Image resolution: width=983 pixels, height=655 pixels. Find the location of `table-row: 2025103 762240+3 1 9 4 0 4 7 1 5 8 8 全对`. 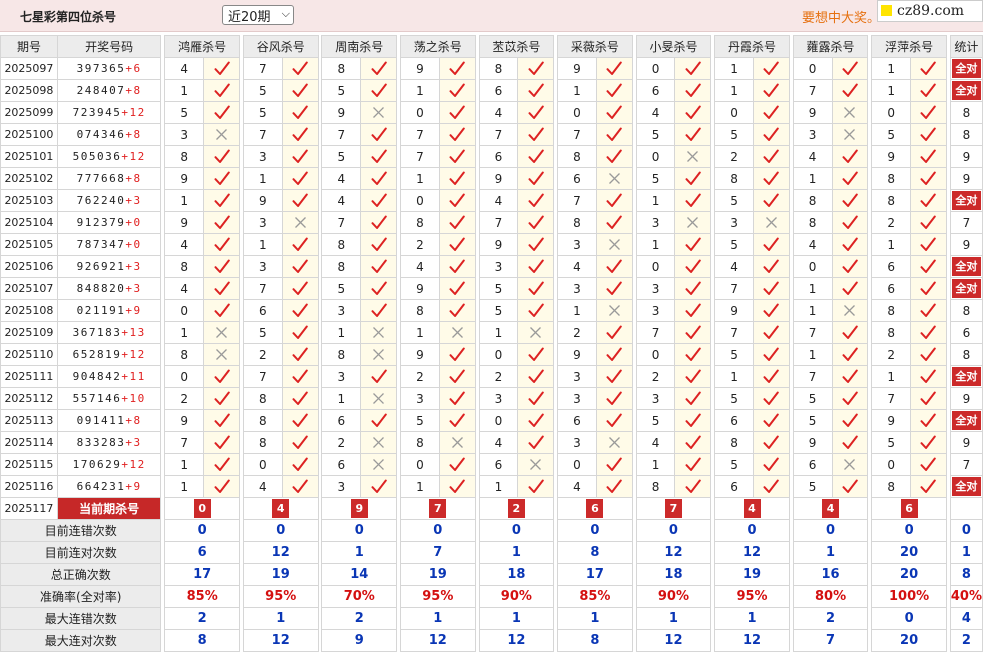

table-row: 2025103 762240+3 1 9 4 0 4 7 1 5 8 8 全对 is located at coordinates (491, 200).